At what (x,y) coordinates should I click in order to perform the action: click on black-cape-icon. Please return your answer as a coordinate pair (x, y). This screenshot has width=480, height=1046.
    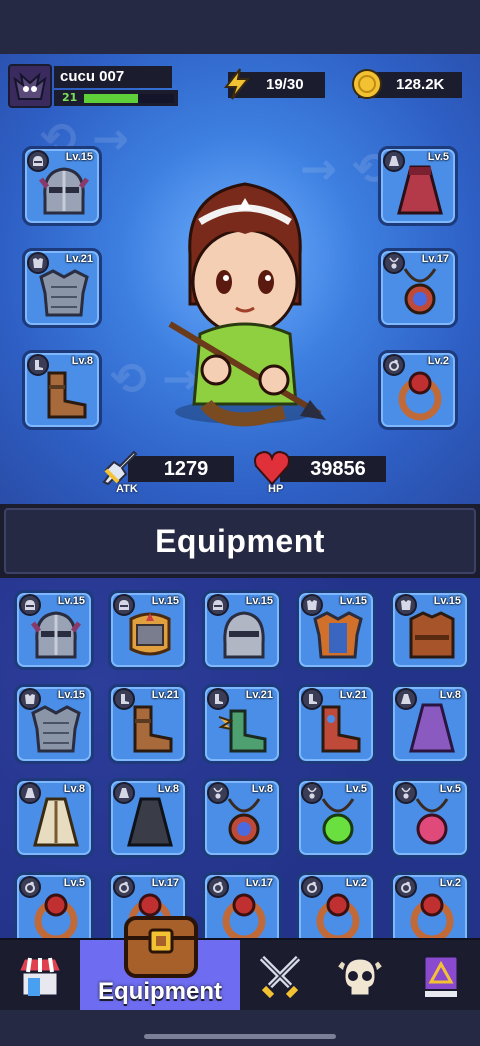
    Looking at the image, I should click on (150, 822).